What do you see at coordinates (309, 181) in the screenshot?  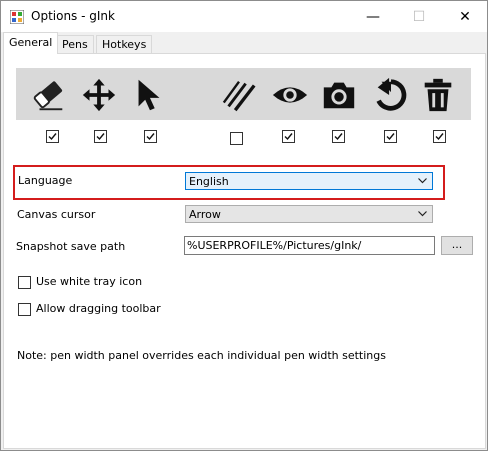 I see `language-select: English` at bounding box center [309, 181].